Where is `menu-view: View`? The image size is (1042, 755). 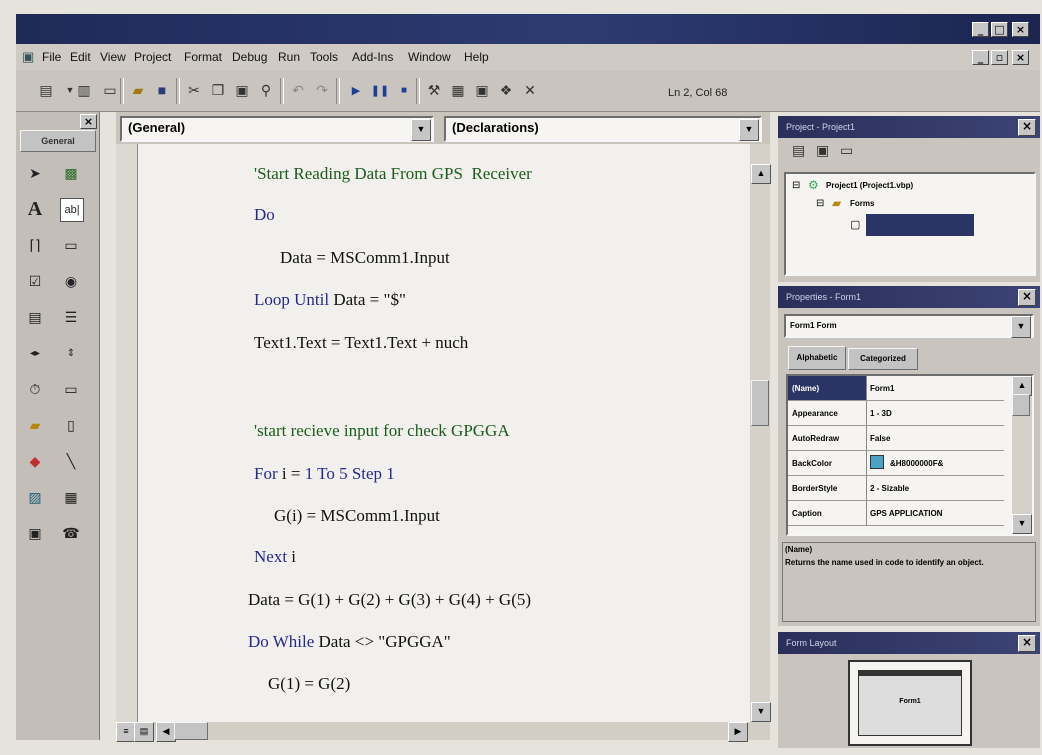
menu-view: View is located at coordinates (113, 57).